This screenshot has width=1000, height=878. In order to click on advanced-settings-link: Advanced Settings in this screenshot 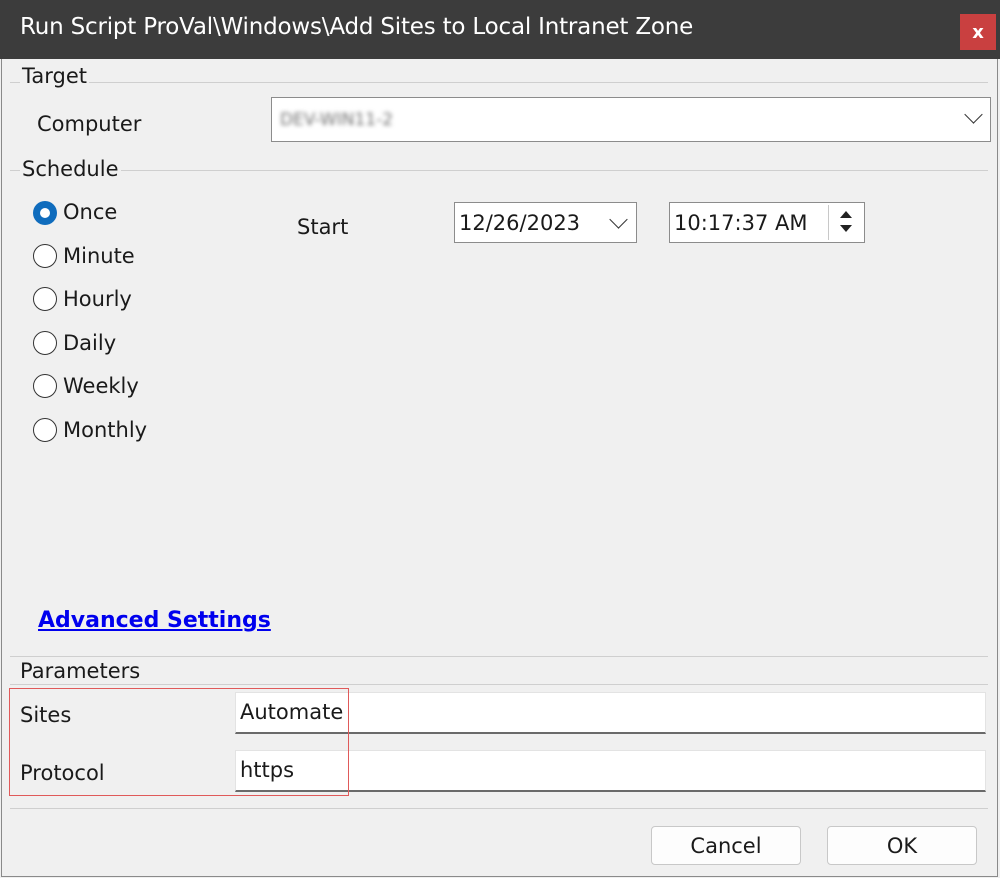, I will do `click(154, 620)`.